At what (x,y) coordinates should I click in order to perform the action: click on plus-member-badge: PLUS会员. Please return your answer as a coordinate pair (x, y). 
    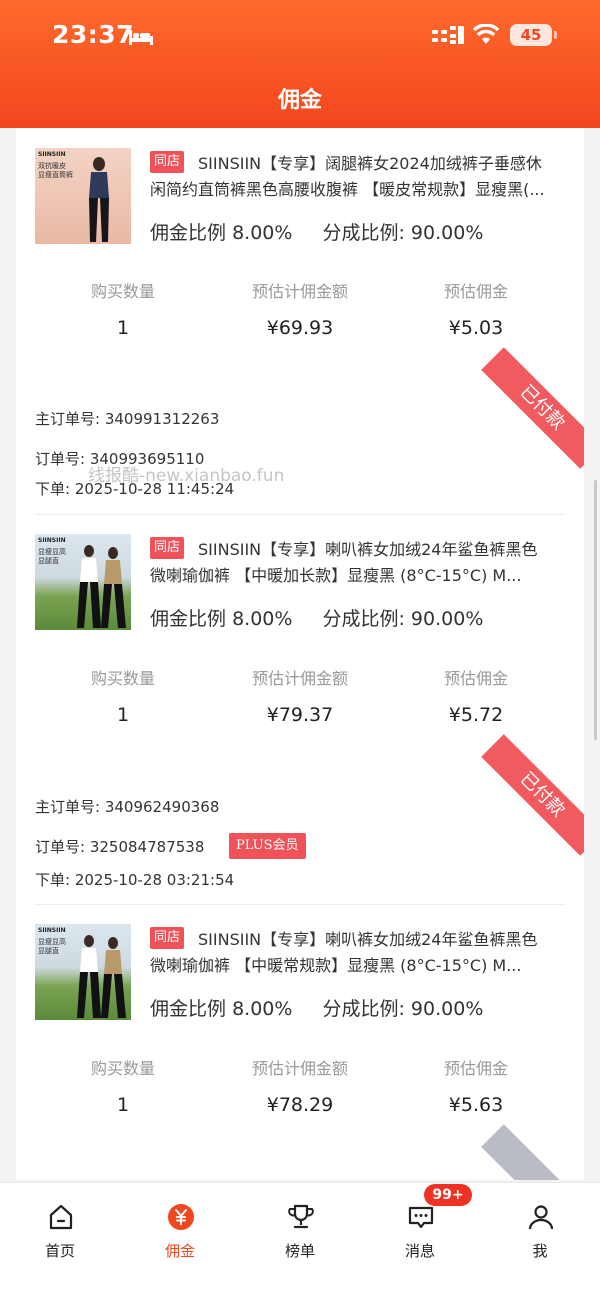
    Looking at the image, I should click on (267, 846).